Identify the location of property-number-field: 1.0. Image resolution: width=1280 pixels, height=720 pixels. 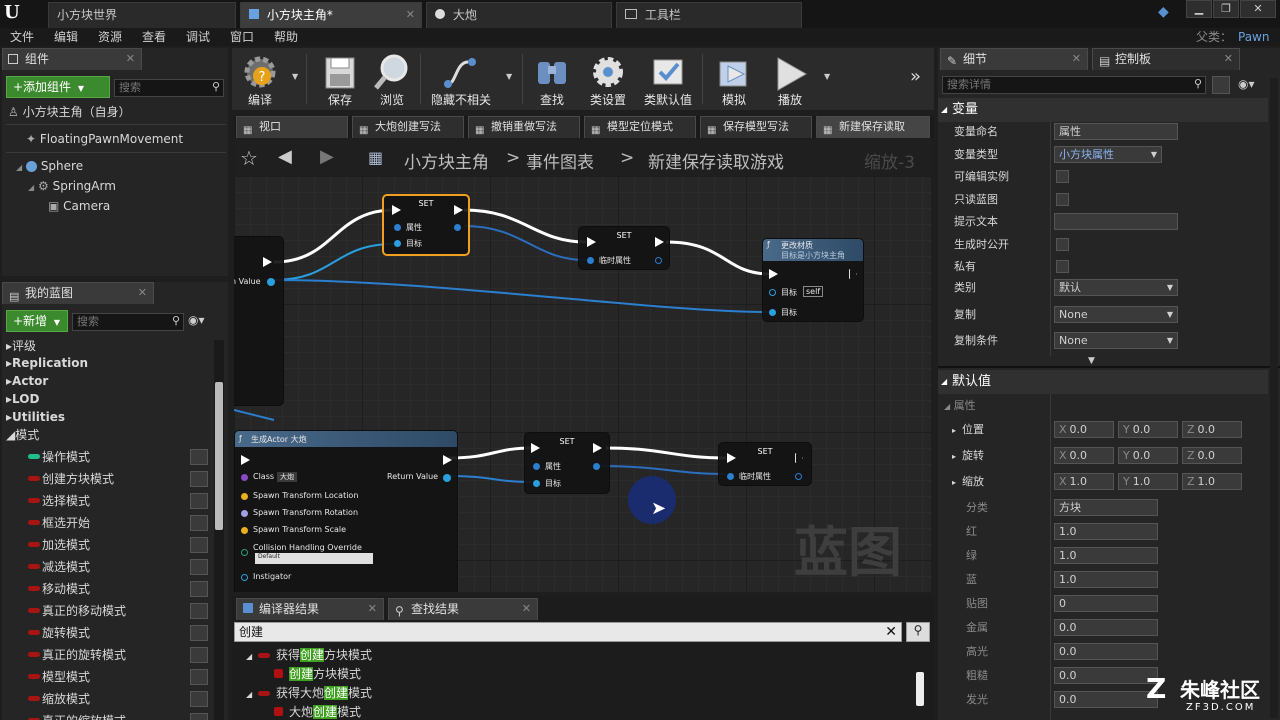
(1106, 531).